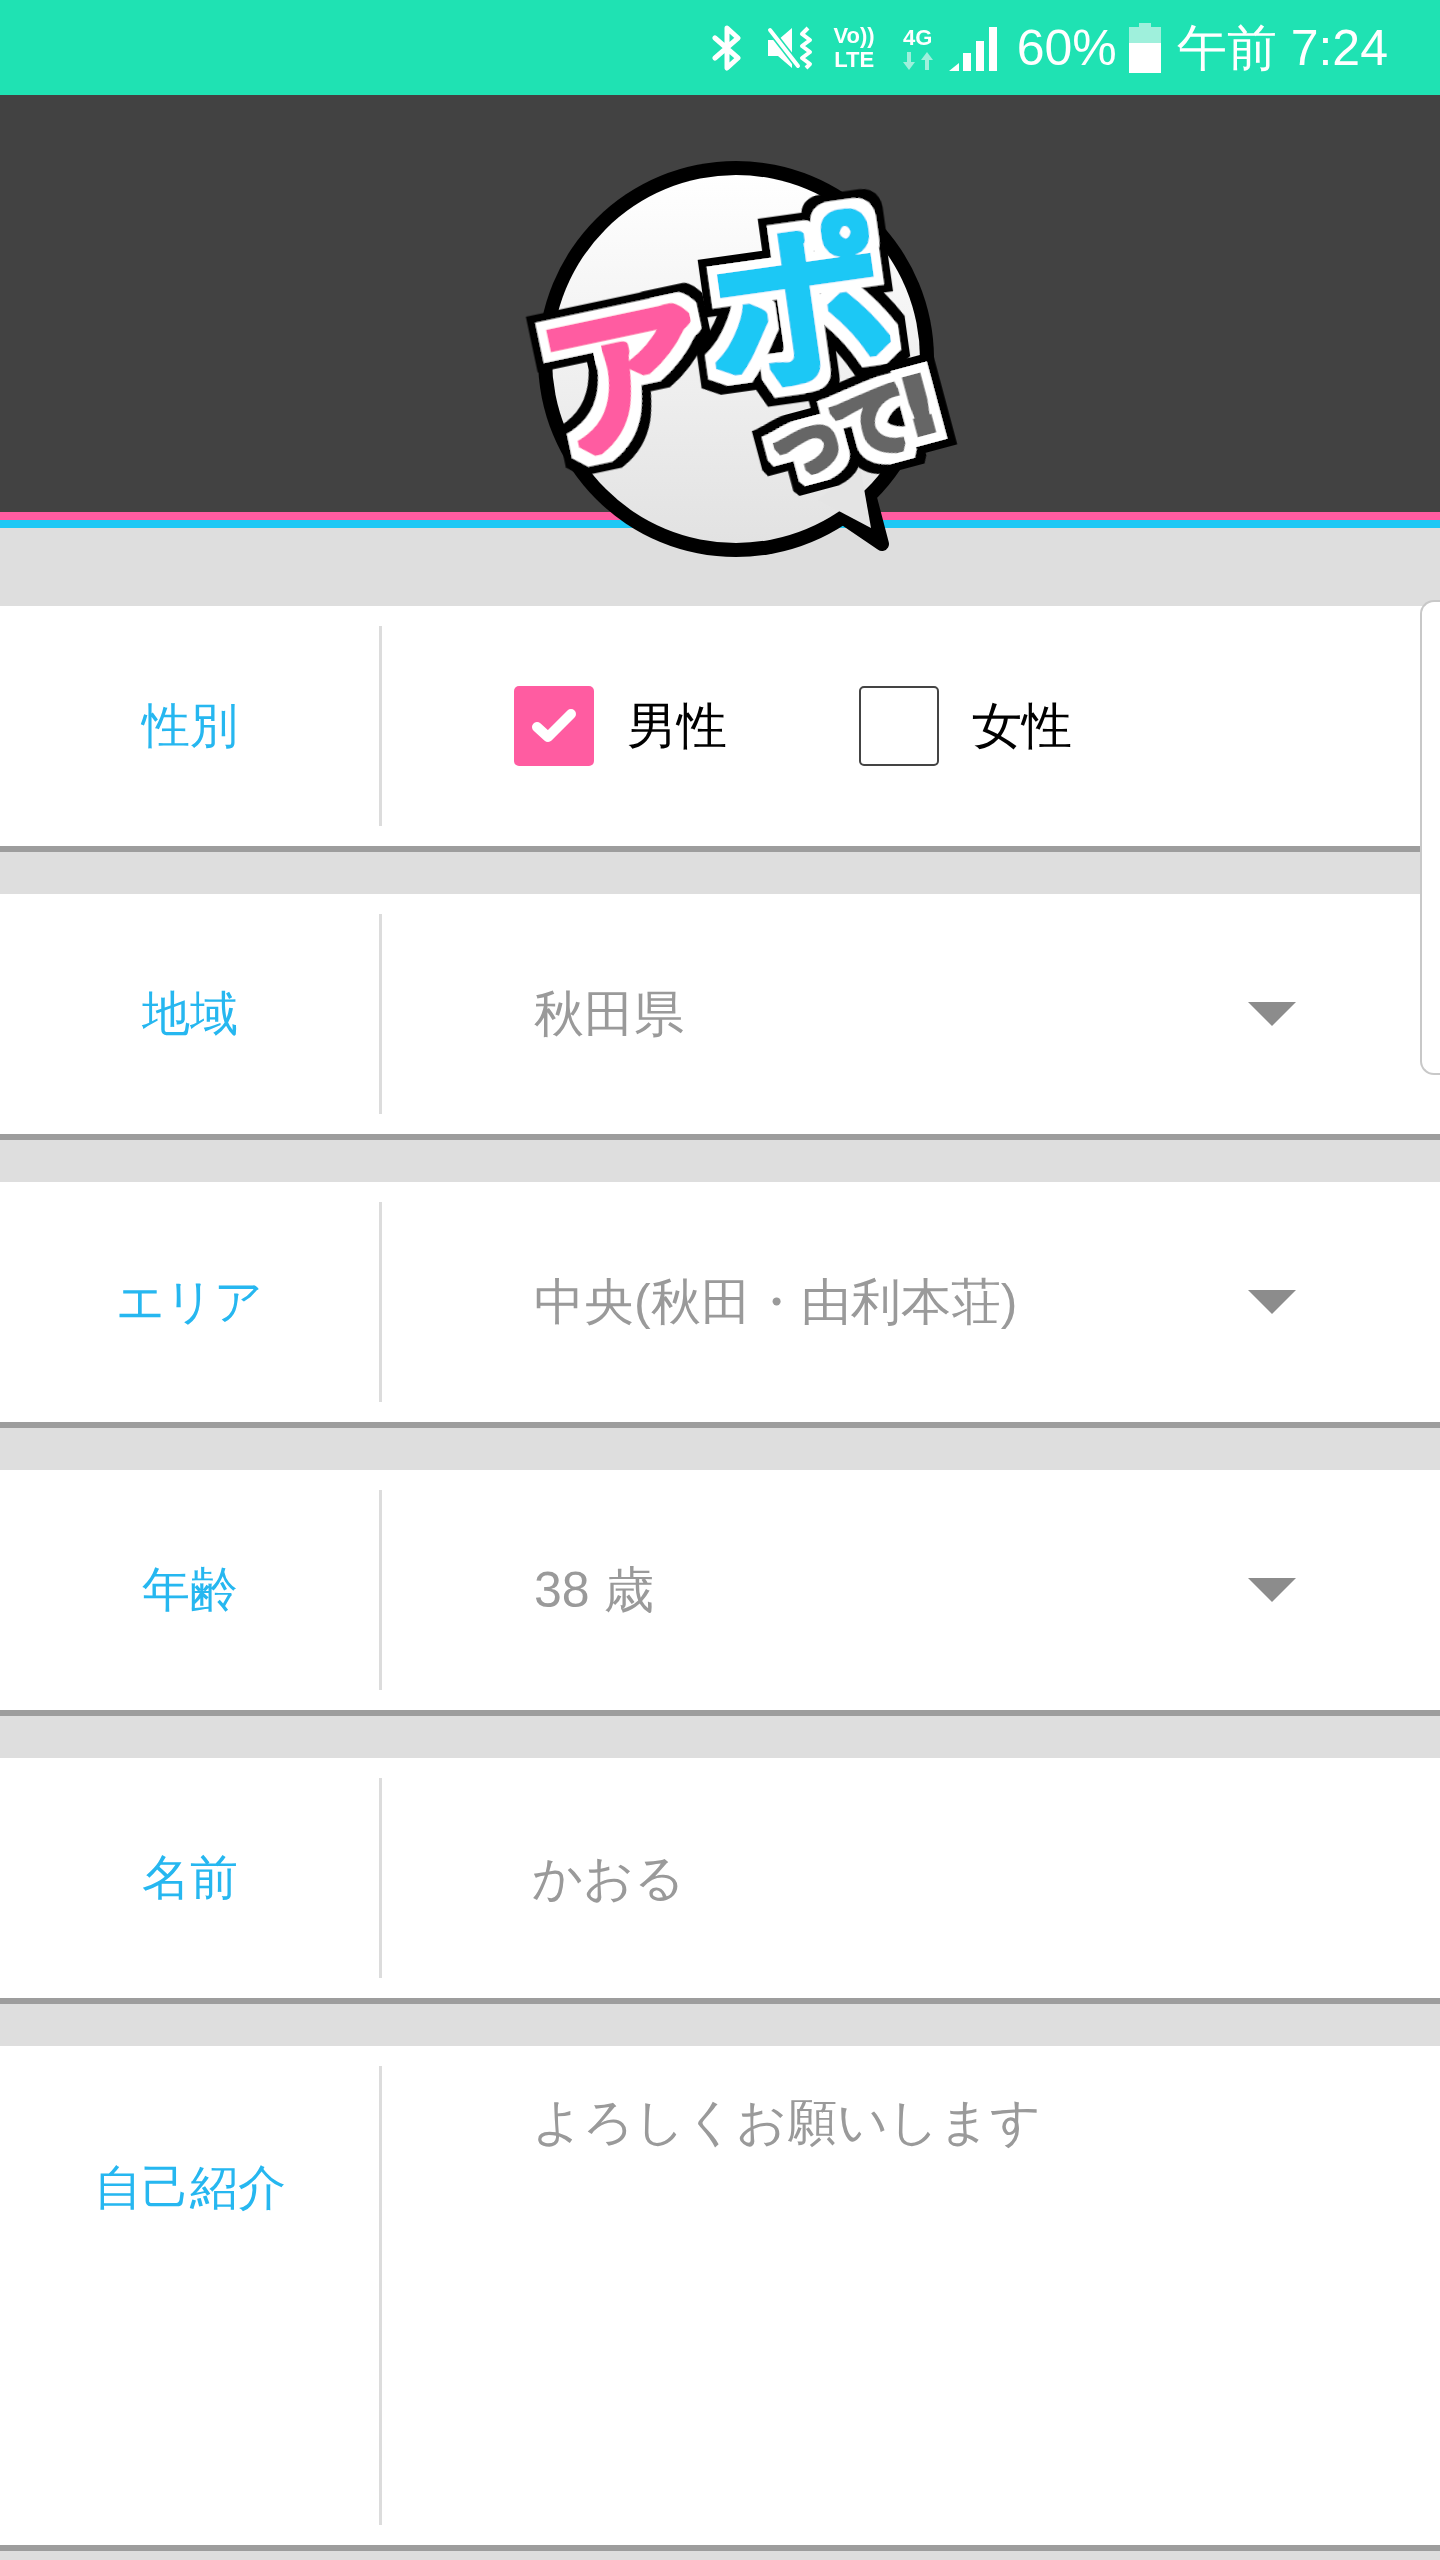 The height and width of the screenshot is (2560, 1440). I want to click on check-icon, so click(554, 726).